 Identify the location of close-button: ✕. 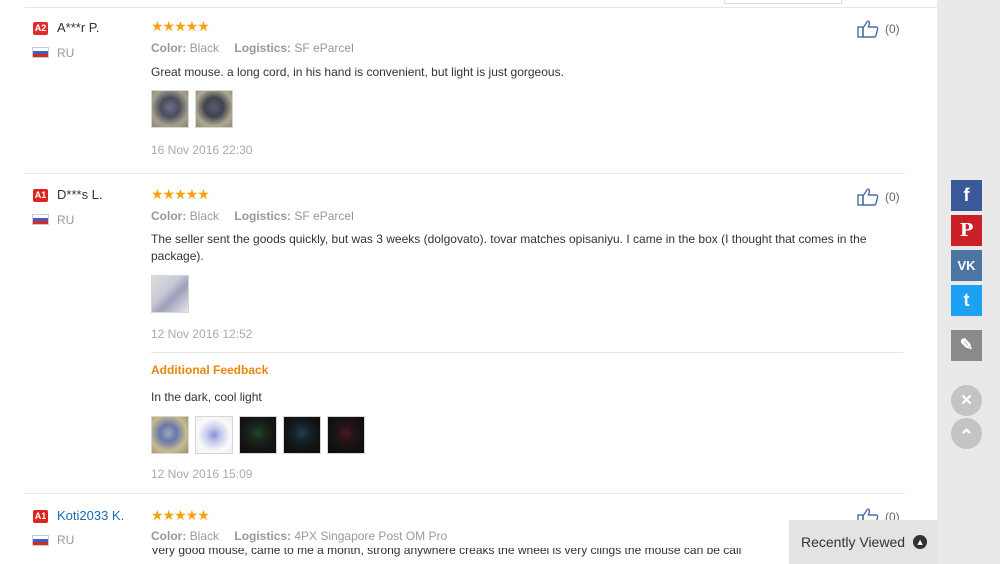
(966, 400).